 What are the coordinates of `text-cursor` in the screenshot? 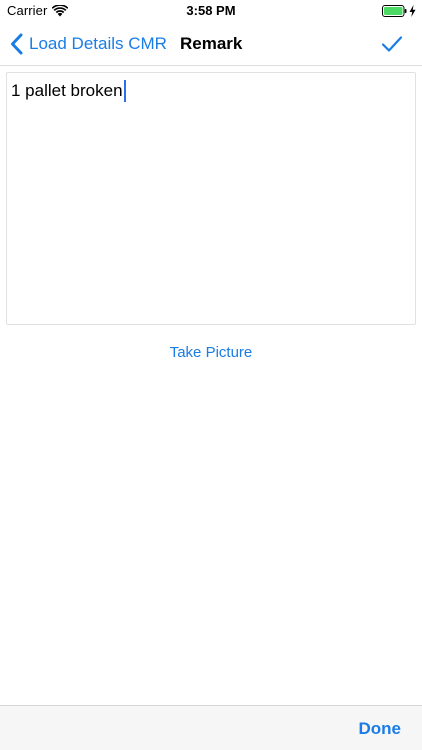 It's located at (124, 91).